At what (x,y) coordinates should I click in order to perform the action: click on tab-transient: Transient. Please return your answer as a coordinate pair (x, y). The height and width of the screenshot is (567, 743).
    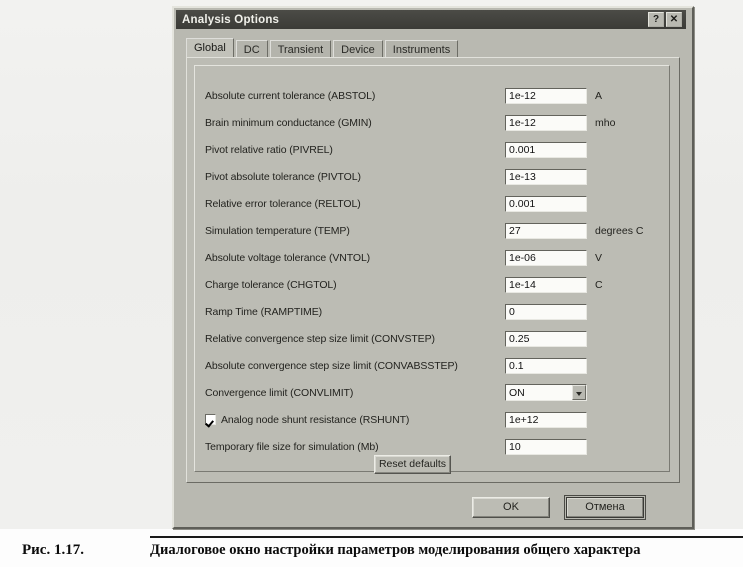
    Looking at the image, I should click on (300, 49).